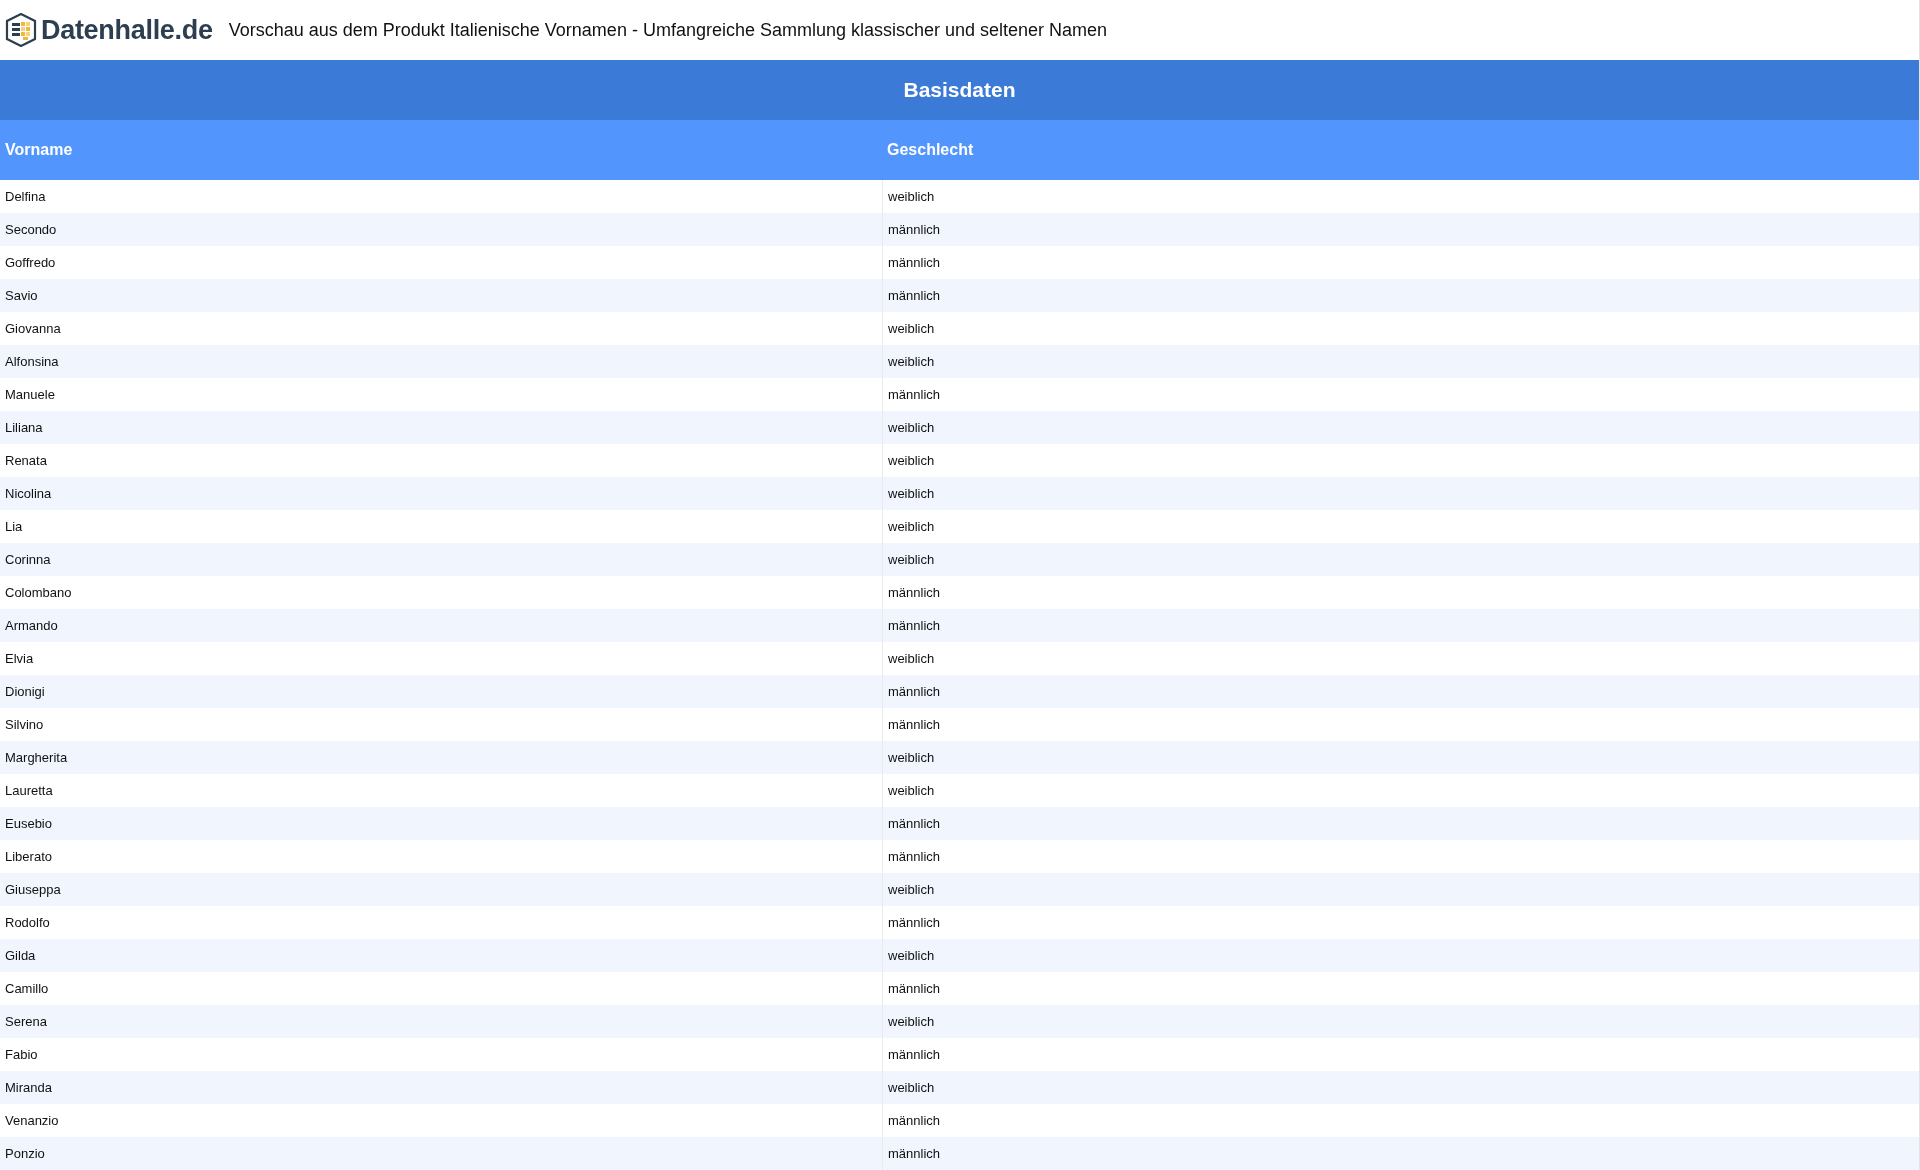 The image size is (1920, 1170). I want to click on table-cell: Giuseppa, so click(441, 889).